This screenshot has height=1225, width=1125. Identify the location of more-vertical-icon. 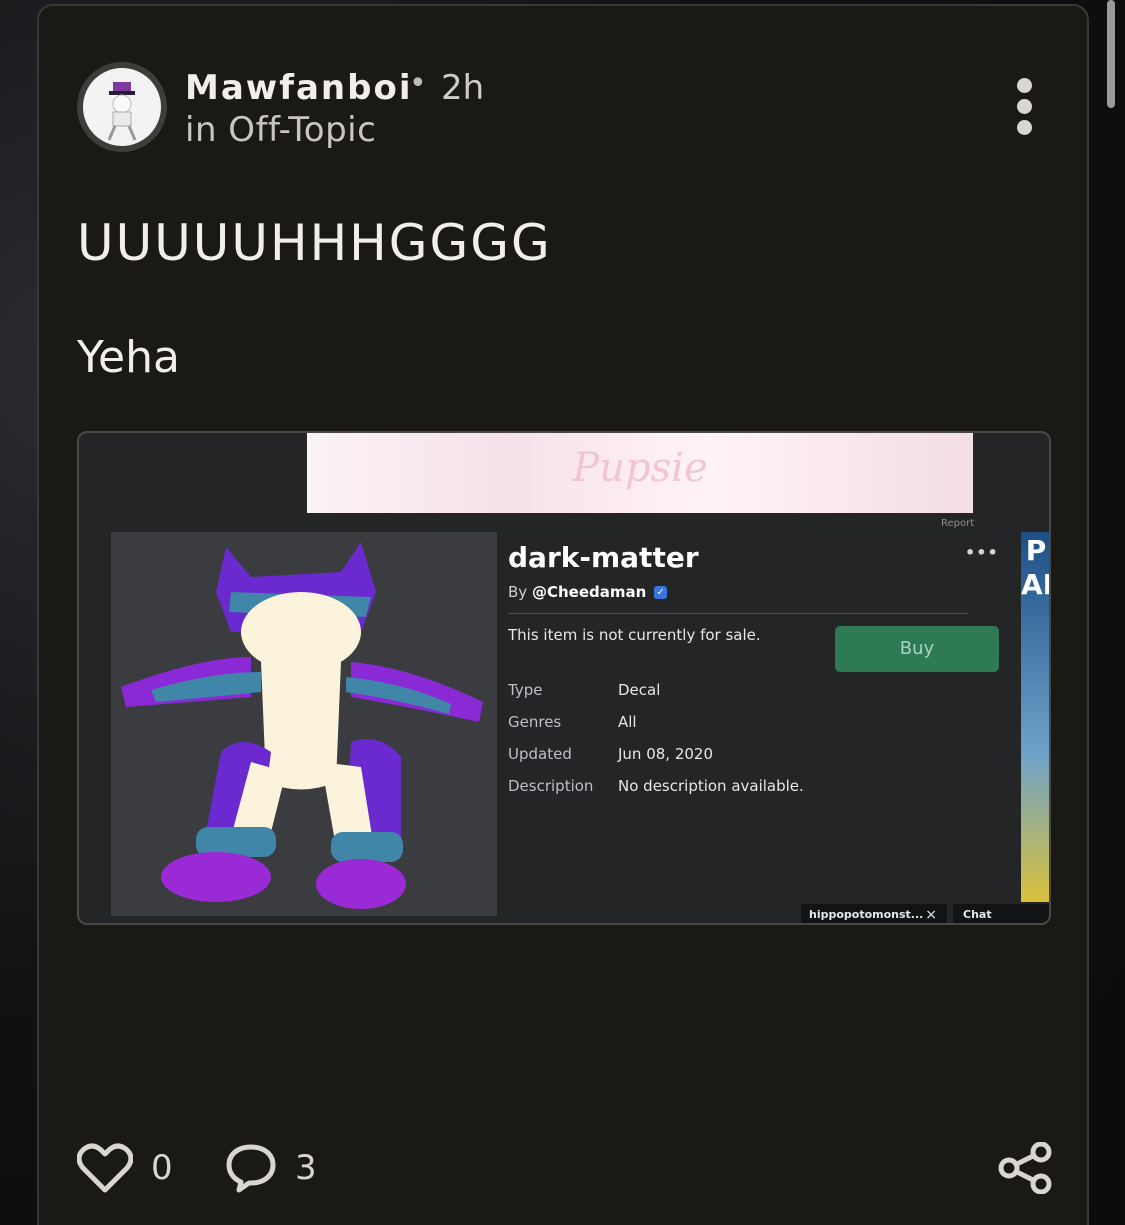
(1024, 108).